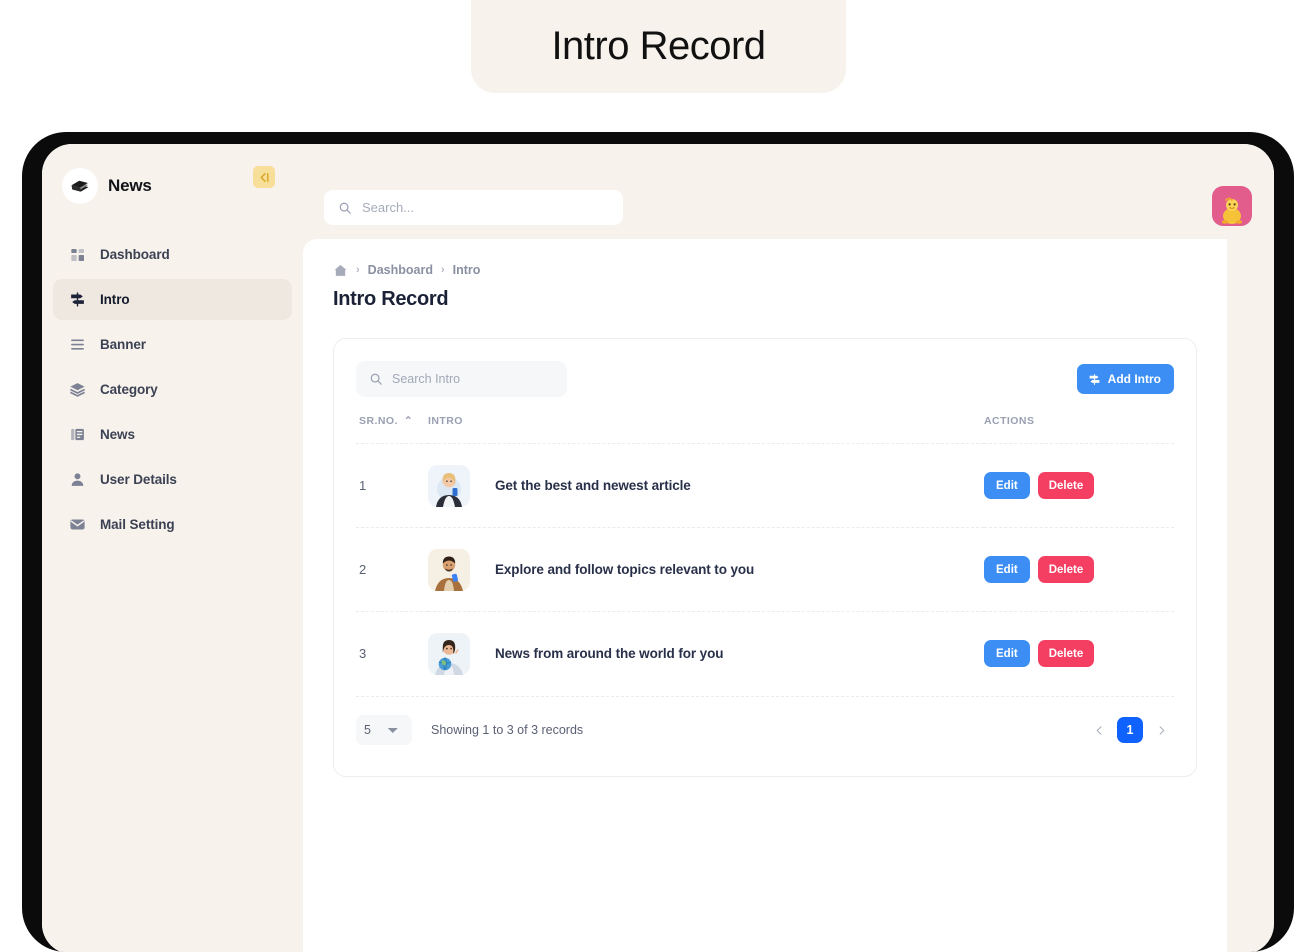 The image size is (1316, 952). Describe the element at coordinates (392, 429) in the screenshot. I see `column-header-srno: SR.NO. ⌃` at that location.